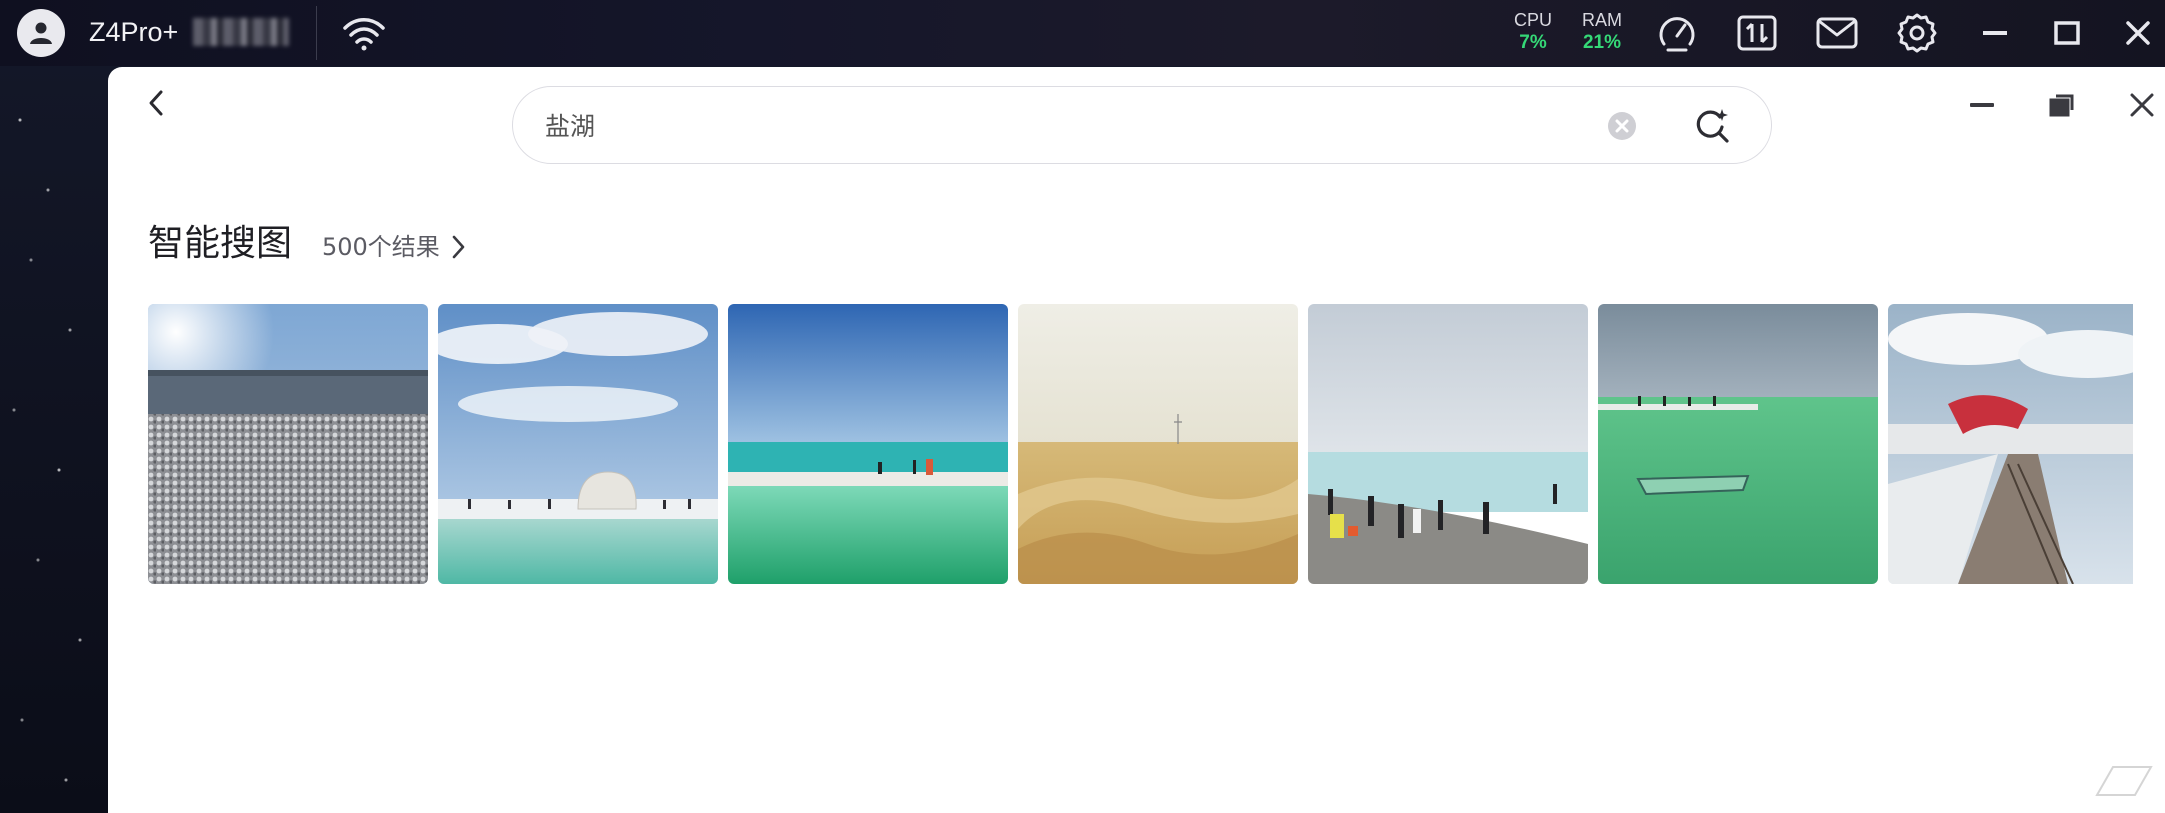 The height and width of the screenshot is (813, 2165). Describe the element at coordinates (381, 247) in the screenshot. I see `results-count: 500个结果` at that location.